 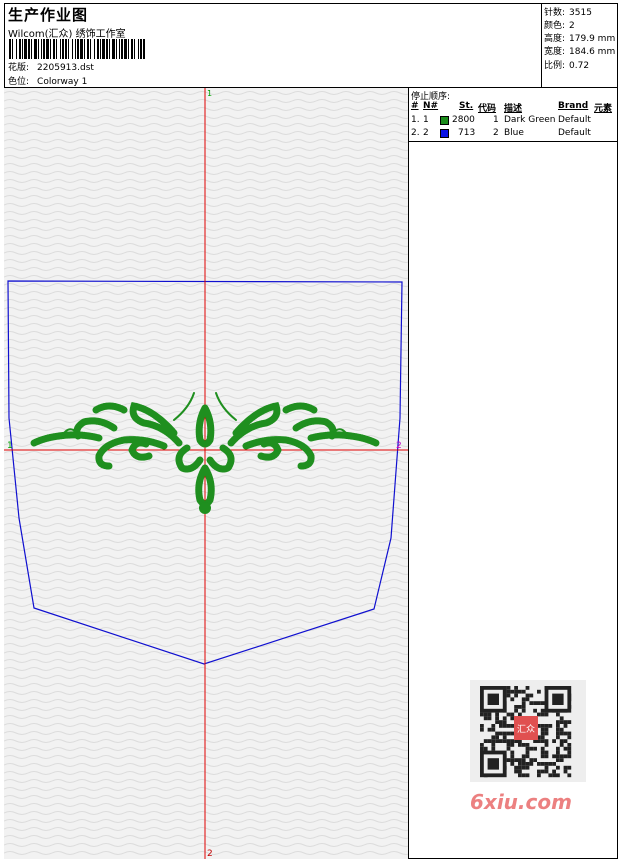 What do you see at coordinates (19, 68) in the screenshot?
I see `design-label: 花版:` at bounding box center [19, 68].